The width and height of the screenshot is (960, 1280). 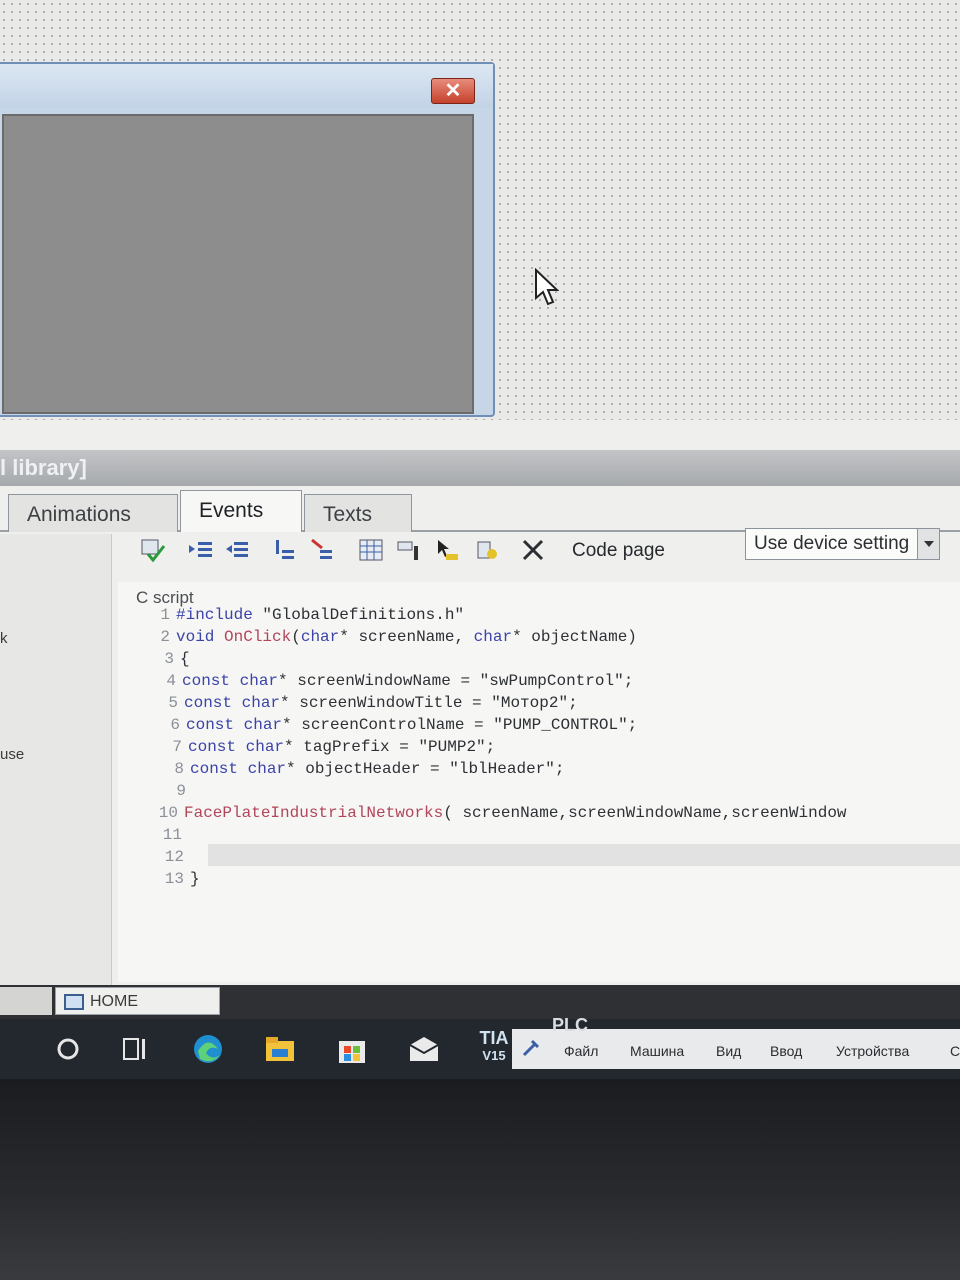 What do you see at coordinates (169, 661) in the screenshot?
I see `code-line: 3{` at bounding box center [169, 661].